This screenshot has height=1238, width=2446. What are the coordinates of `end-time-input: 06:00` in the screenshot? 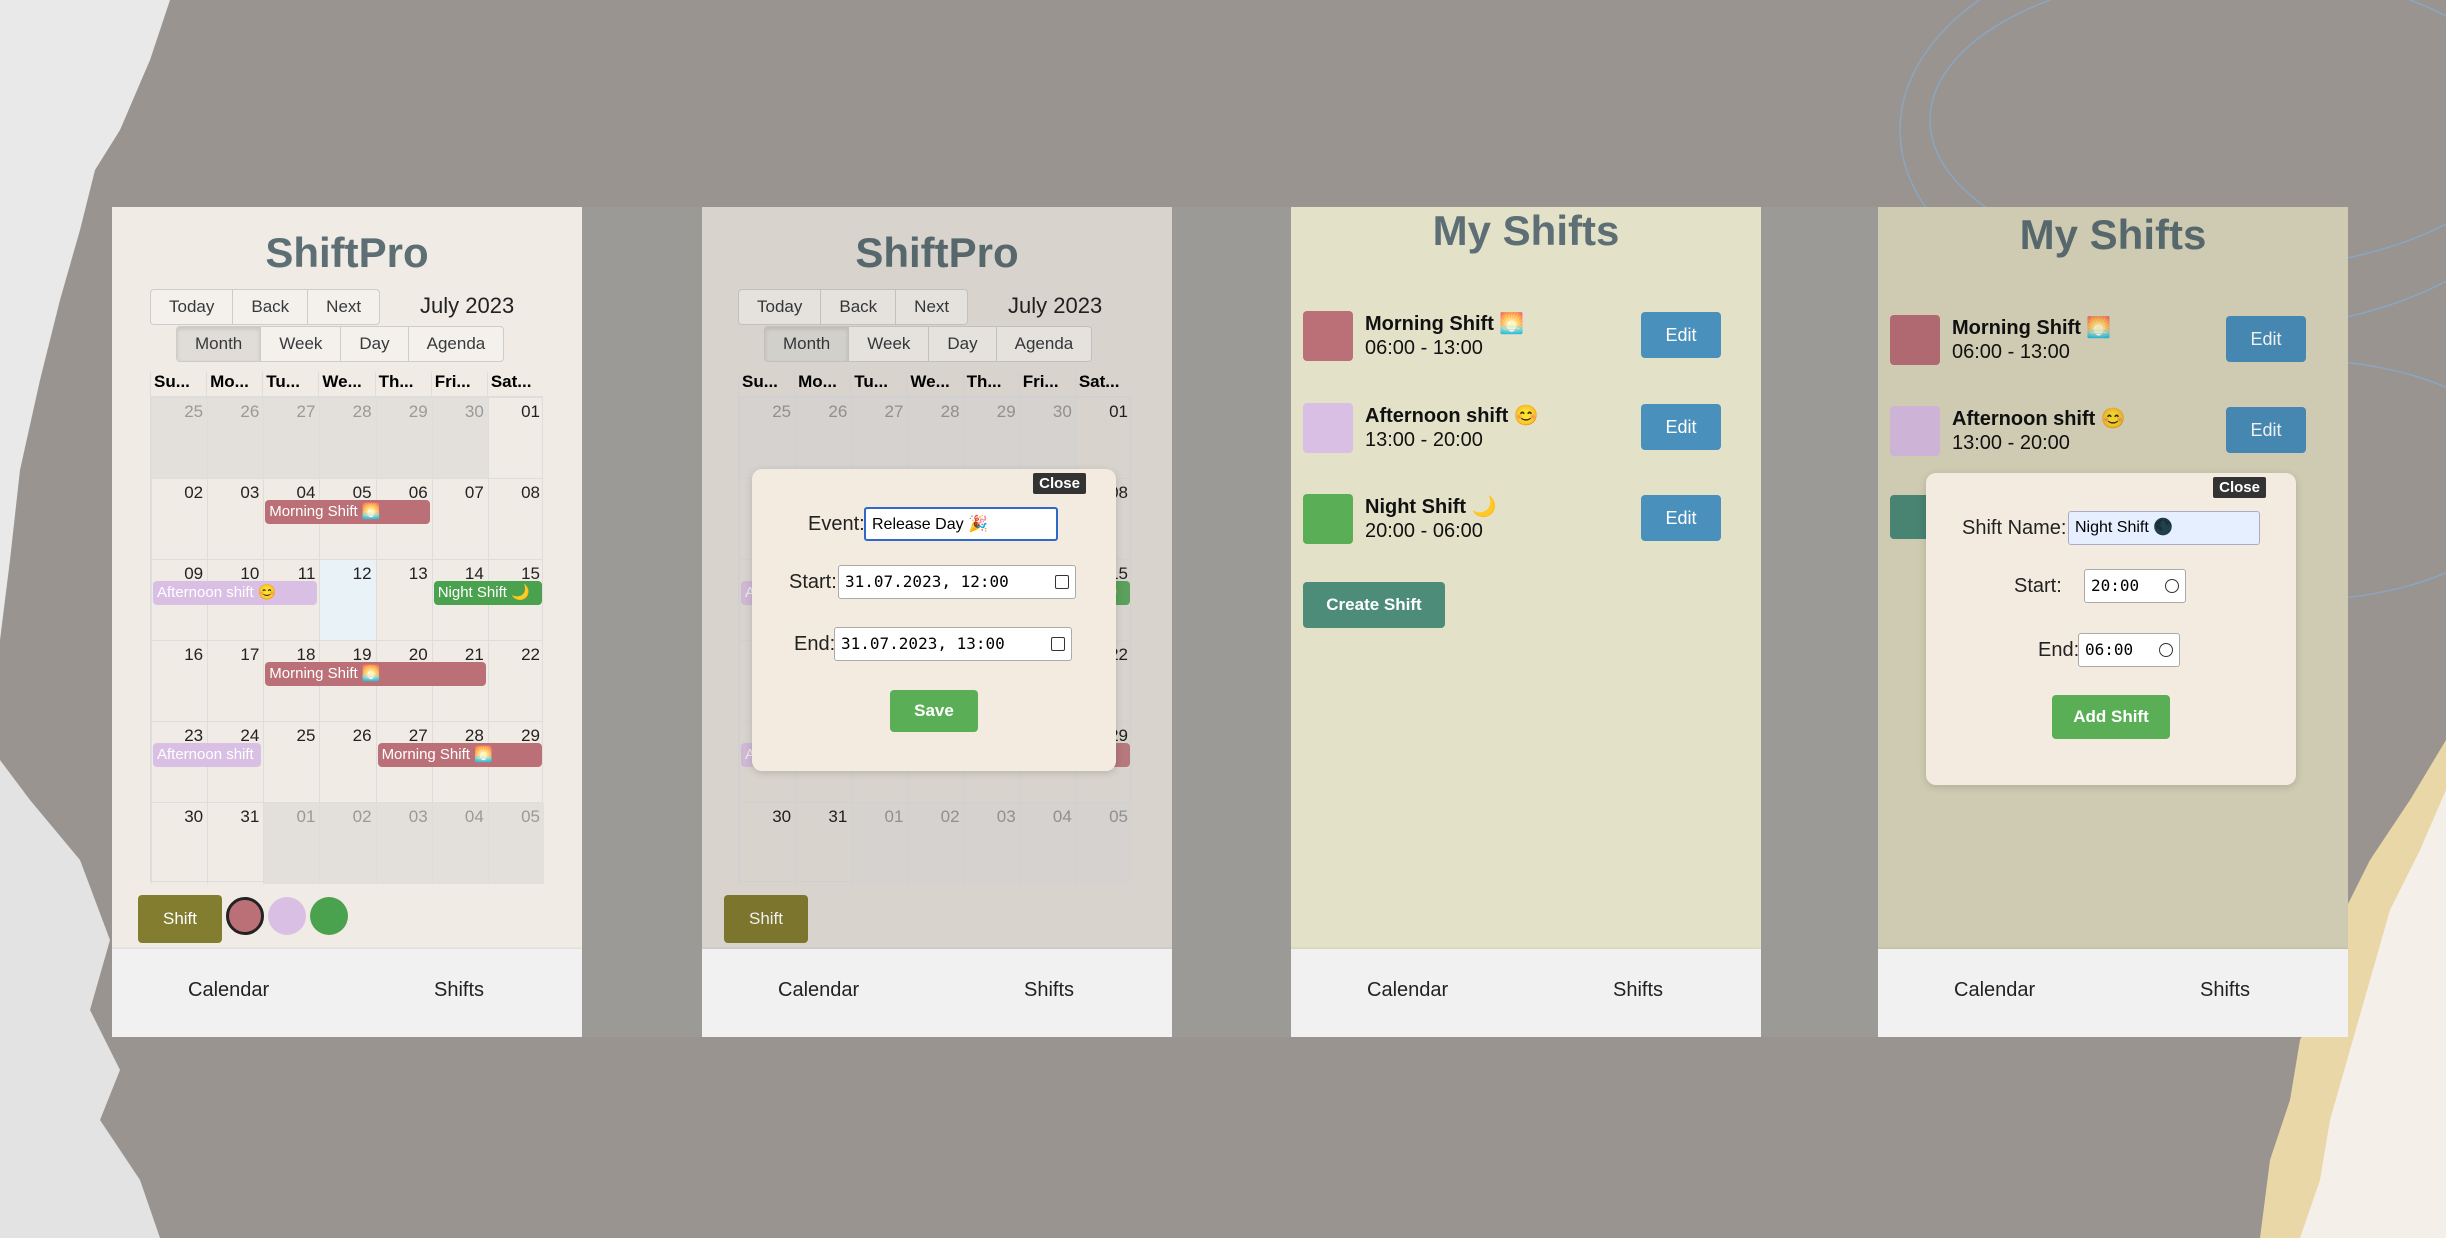 It's located at (2129, 650).